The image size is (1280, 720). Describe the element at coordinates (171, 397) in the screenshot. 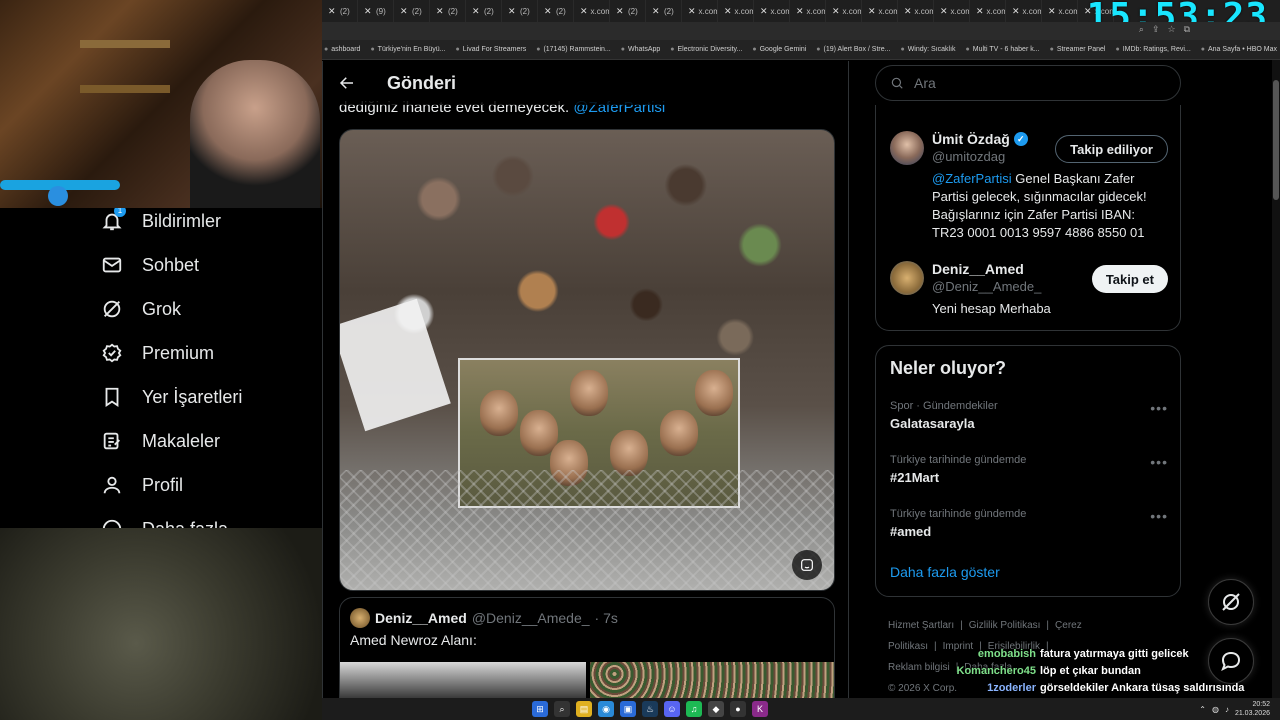

I see `nav-item-bookmarks: Yer İşaretleri` at that location.